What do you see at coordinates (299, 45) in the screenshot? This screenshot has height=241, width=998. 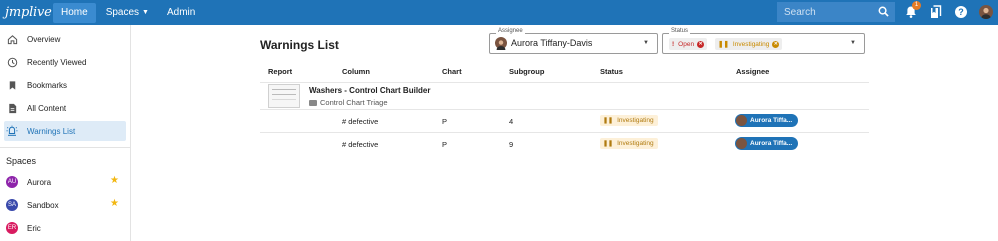 I see `page-title: Warnings List` at bounding box center [299, 45].